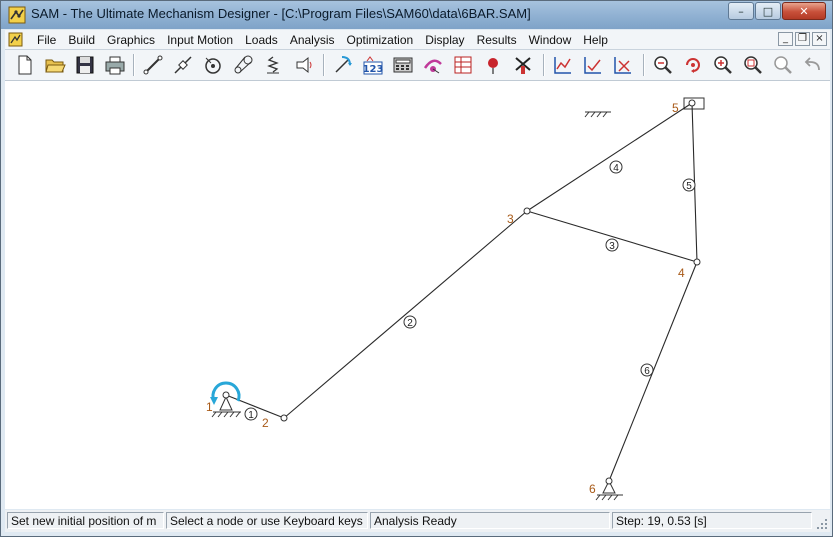  Describe the element at coordinates (675, 108) in the screenshot. I see `node-label-5: 5` at that location.